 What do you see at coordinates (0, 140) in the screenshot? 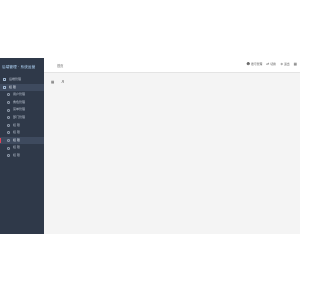
I see `active-indicator` at bounding box center [0, 140].